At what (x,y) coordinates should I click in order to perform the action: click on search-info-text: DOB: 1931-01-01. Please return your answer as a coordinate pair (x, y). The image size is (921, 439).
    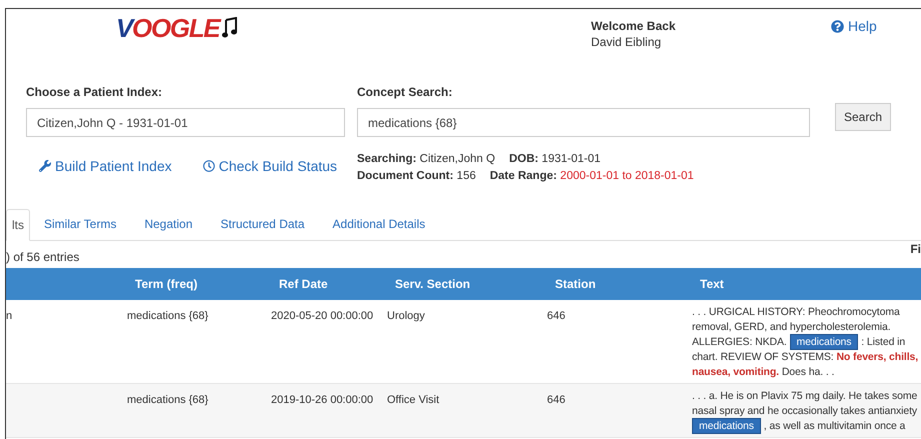
    Looking at the image, I should click on (554, 159).